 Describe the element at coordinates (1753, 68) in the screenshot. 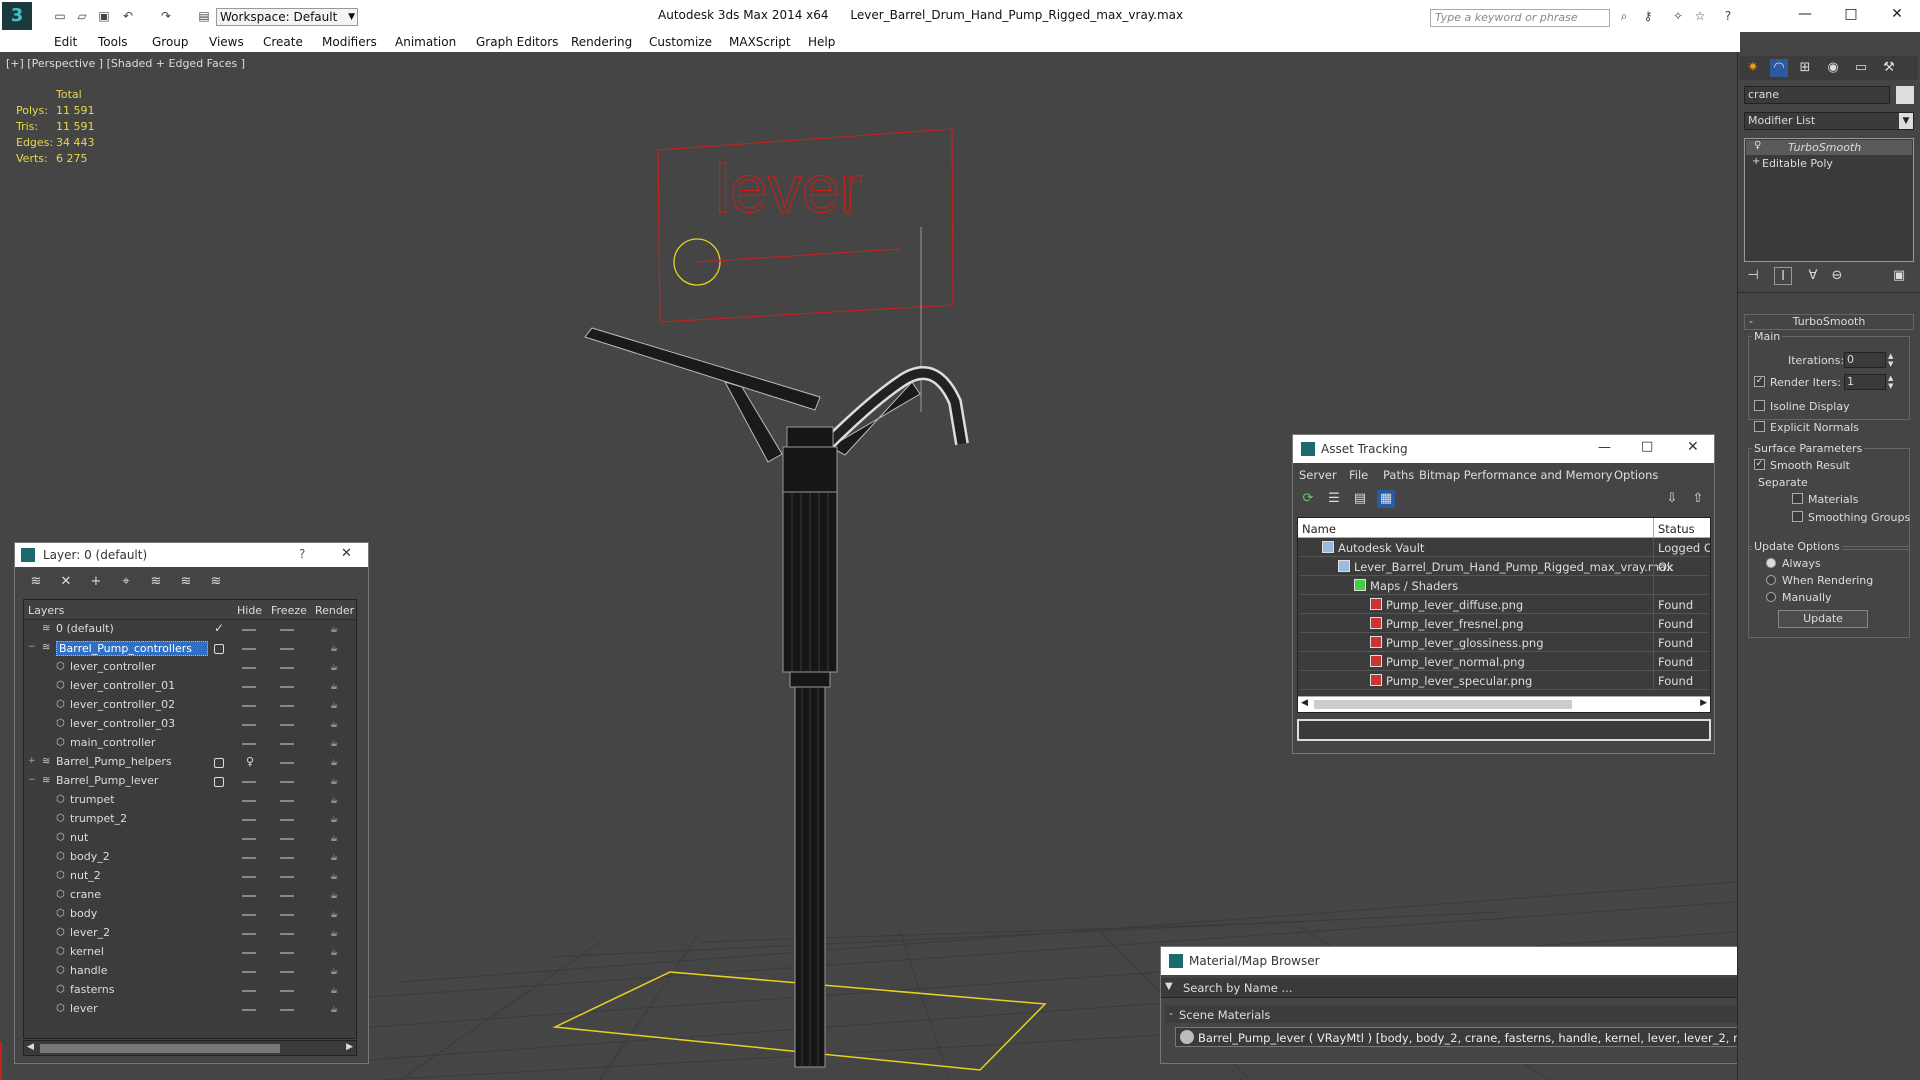

I see `create-tab-icon: ✷` at that location.